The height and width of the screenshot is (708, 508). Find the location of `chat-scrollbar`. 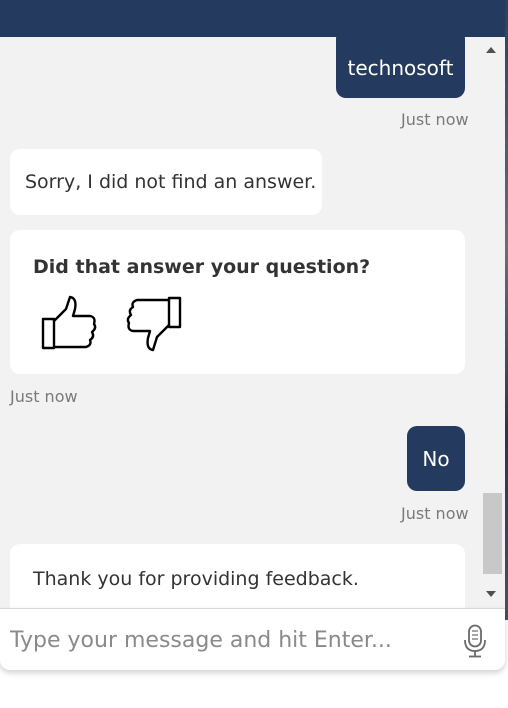

chat-scrollbar is located at coordinates (493, 322).